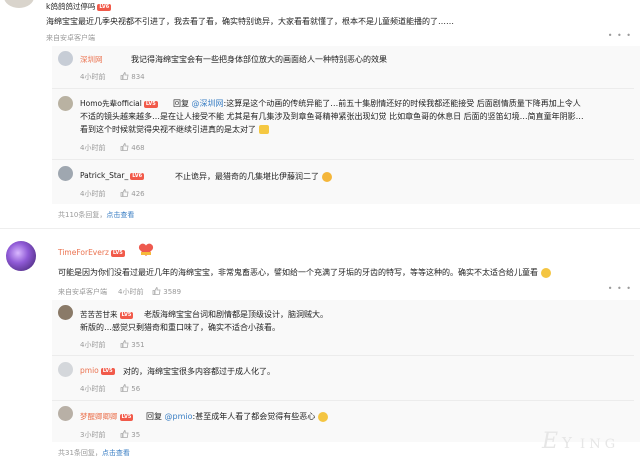 The width and height of the screenshot is (640, 458). Describe the element at coordinates (97, 370) in the screenshot. I see `reply-author: pmio LV5` at that location.